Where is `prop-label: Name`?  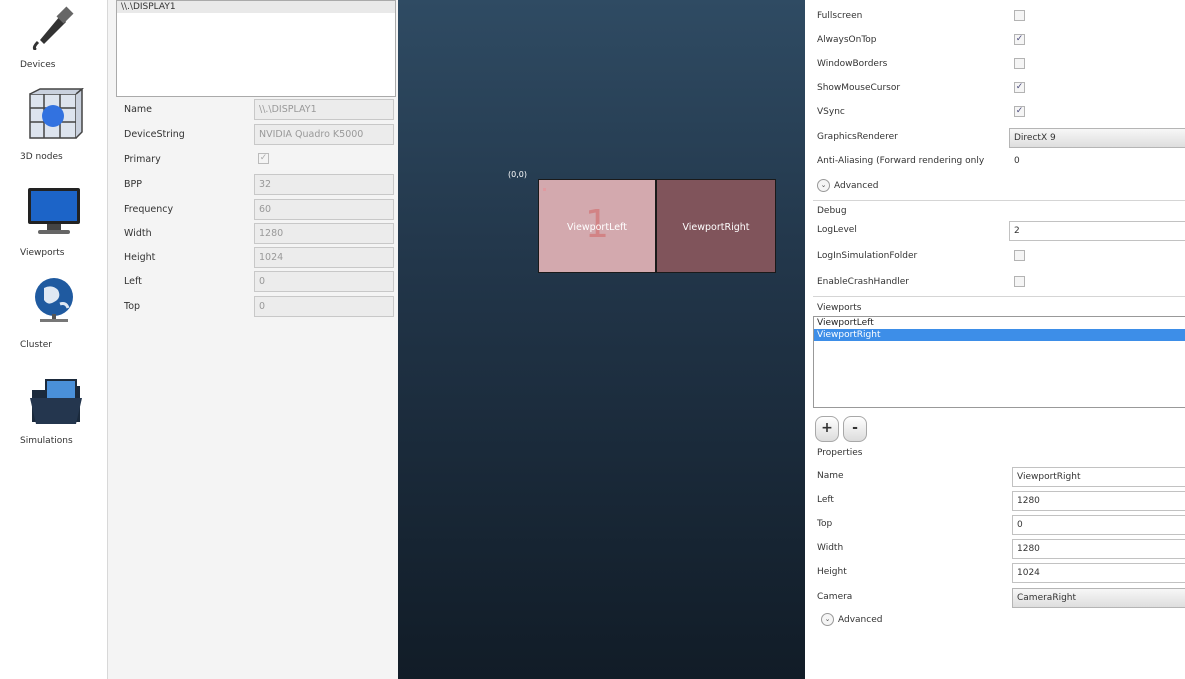
prop-label: Name is located at coordinates (138, 109).